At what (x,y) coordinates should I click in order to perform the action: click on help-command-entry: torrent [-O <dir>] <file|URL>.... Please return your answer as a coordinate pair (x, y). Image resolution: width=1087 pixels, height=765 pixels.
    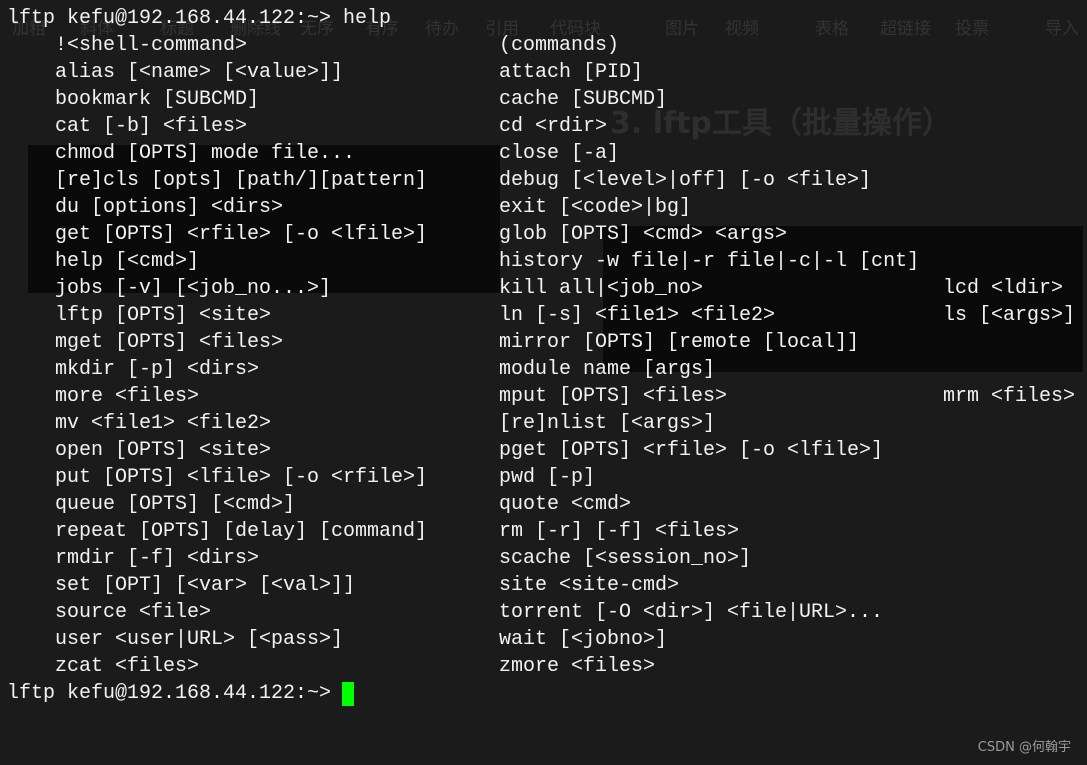
    Looking at the image, I should click on (691, 612).